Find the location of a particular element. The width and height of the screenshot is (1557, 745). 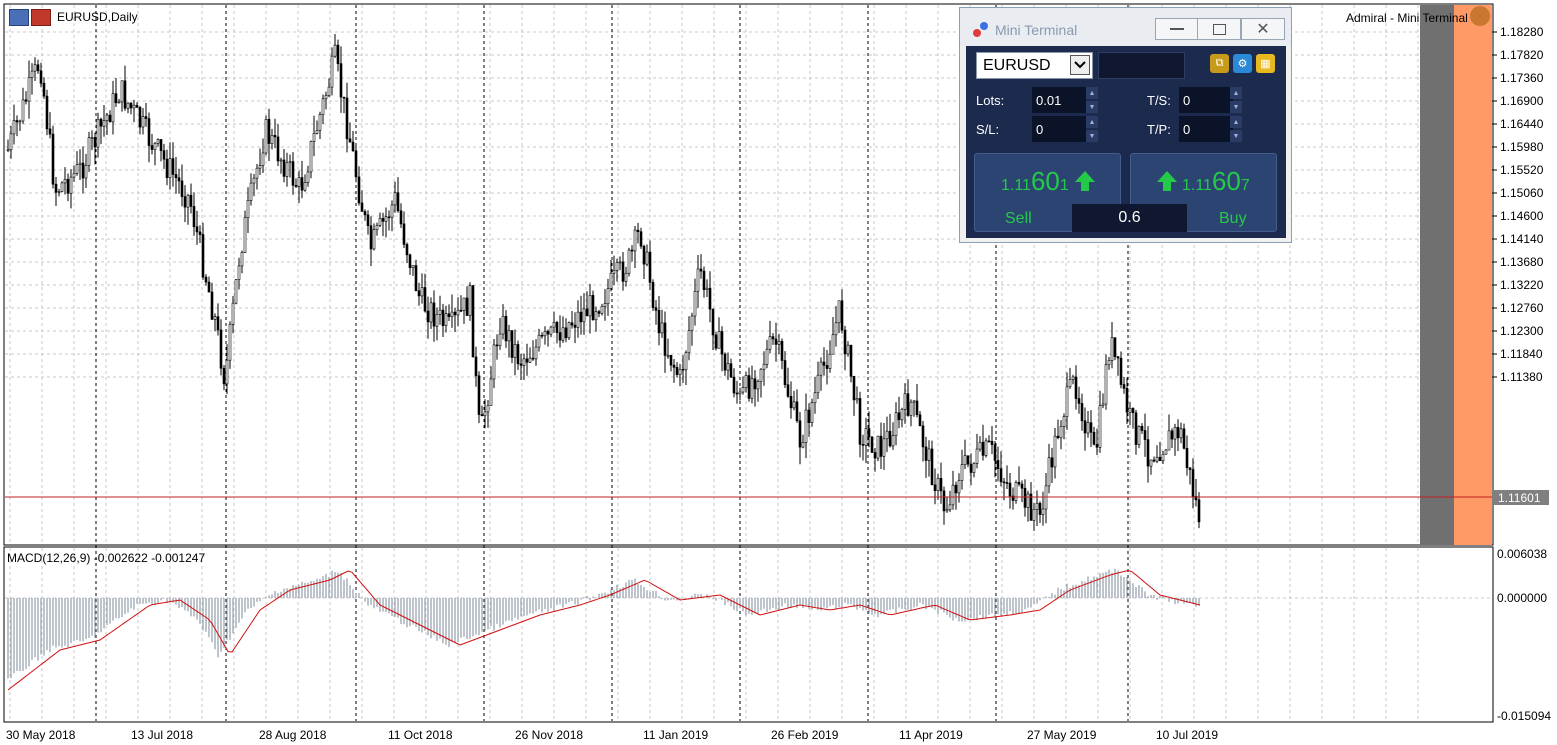

sl-input: 0 is located at coordinates (1059, 129).